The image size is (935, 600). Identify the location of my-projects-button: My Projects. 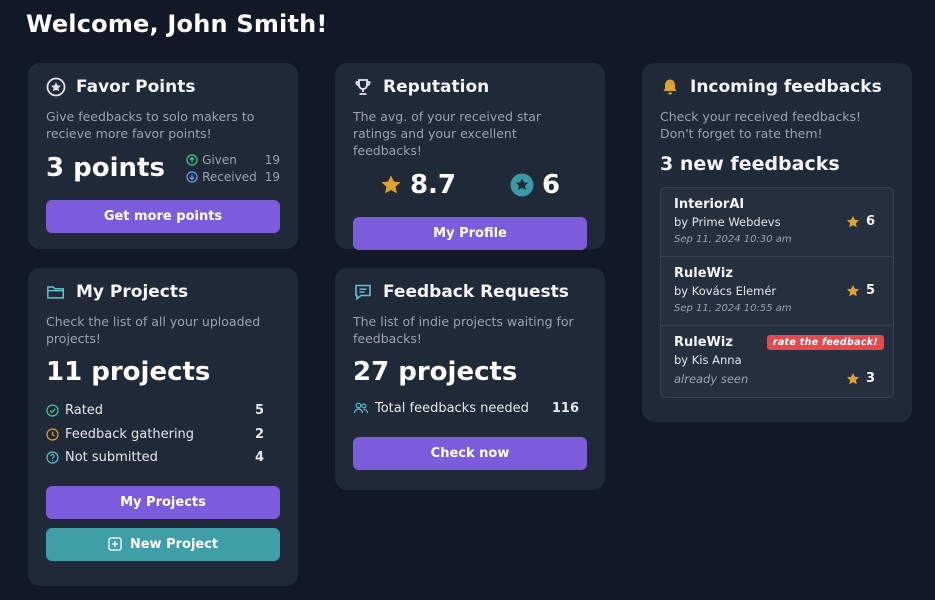
(163, 502).